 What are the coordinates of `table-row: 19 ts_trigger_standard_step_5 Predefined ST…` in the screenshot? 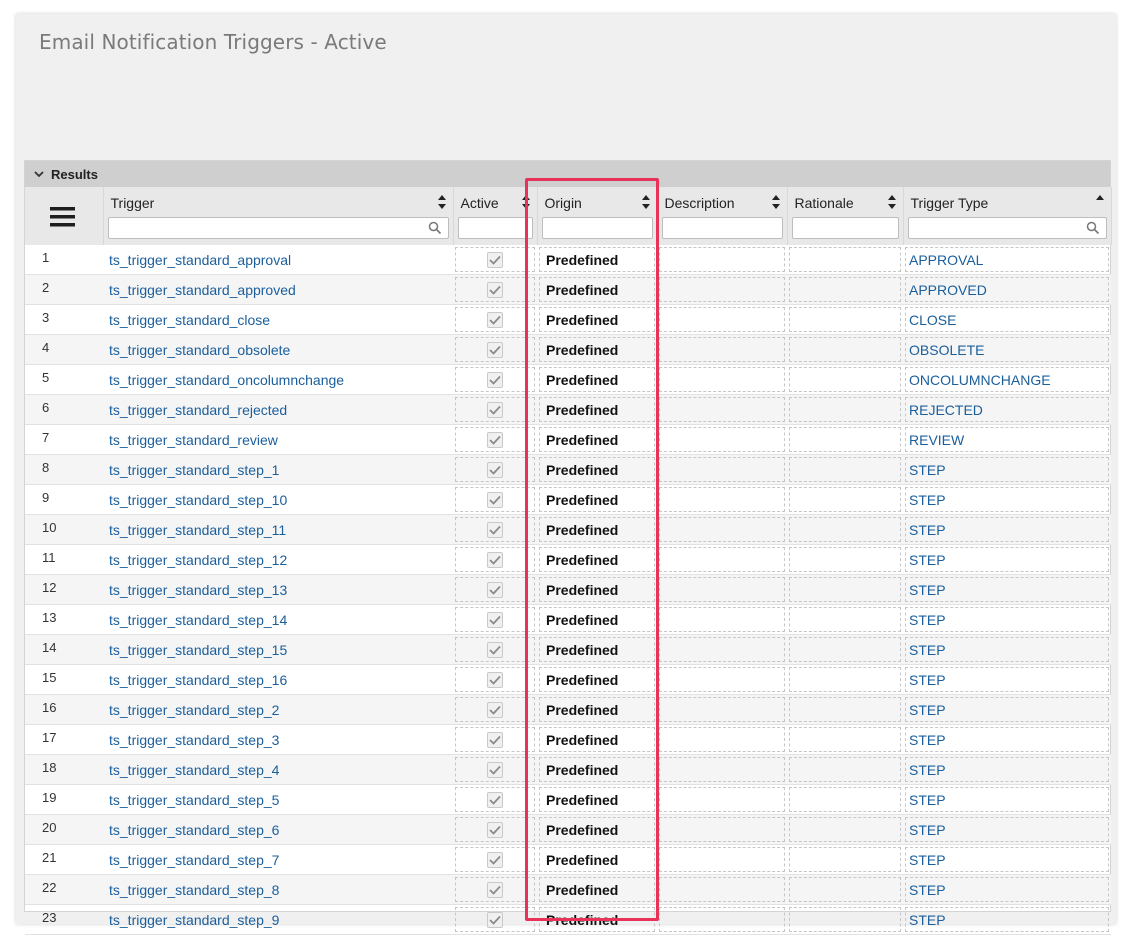 It's located at (568, 799).